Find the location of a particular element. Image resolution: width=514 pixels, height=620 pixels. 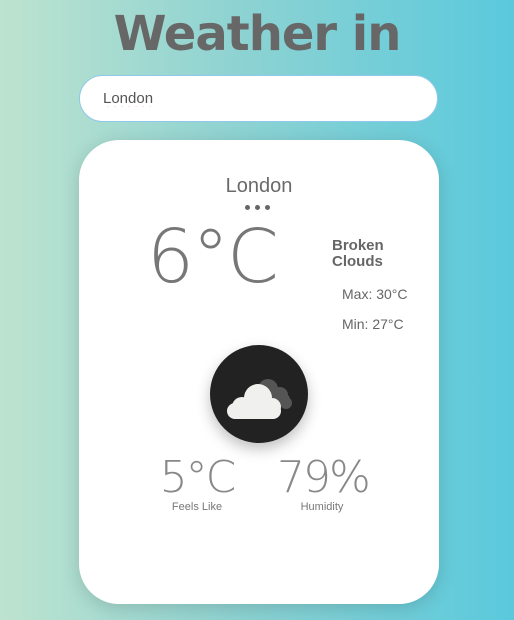

humidity-value: 79% is located at coordinates (324, 477).